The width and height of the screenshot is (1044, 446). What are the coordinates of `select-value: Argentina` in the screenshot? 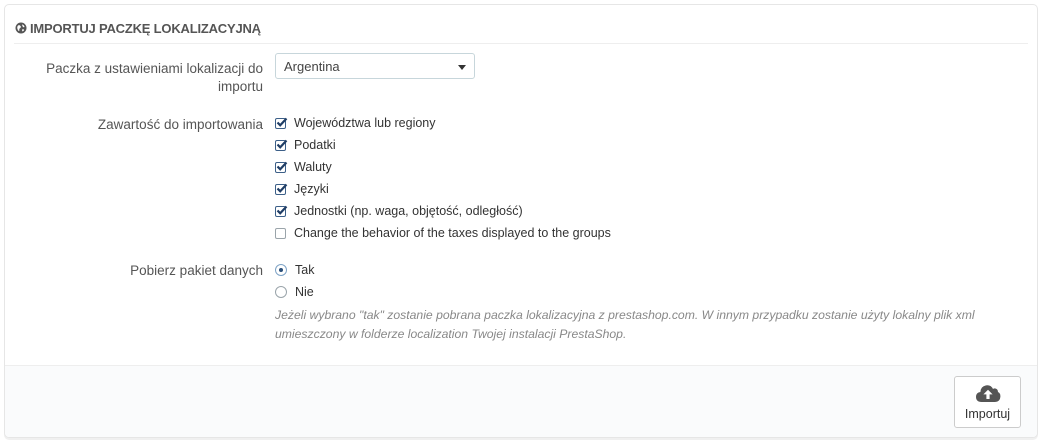 It's located at (312, 66).